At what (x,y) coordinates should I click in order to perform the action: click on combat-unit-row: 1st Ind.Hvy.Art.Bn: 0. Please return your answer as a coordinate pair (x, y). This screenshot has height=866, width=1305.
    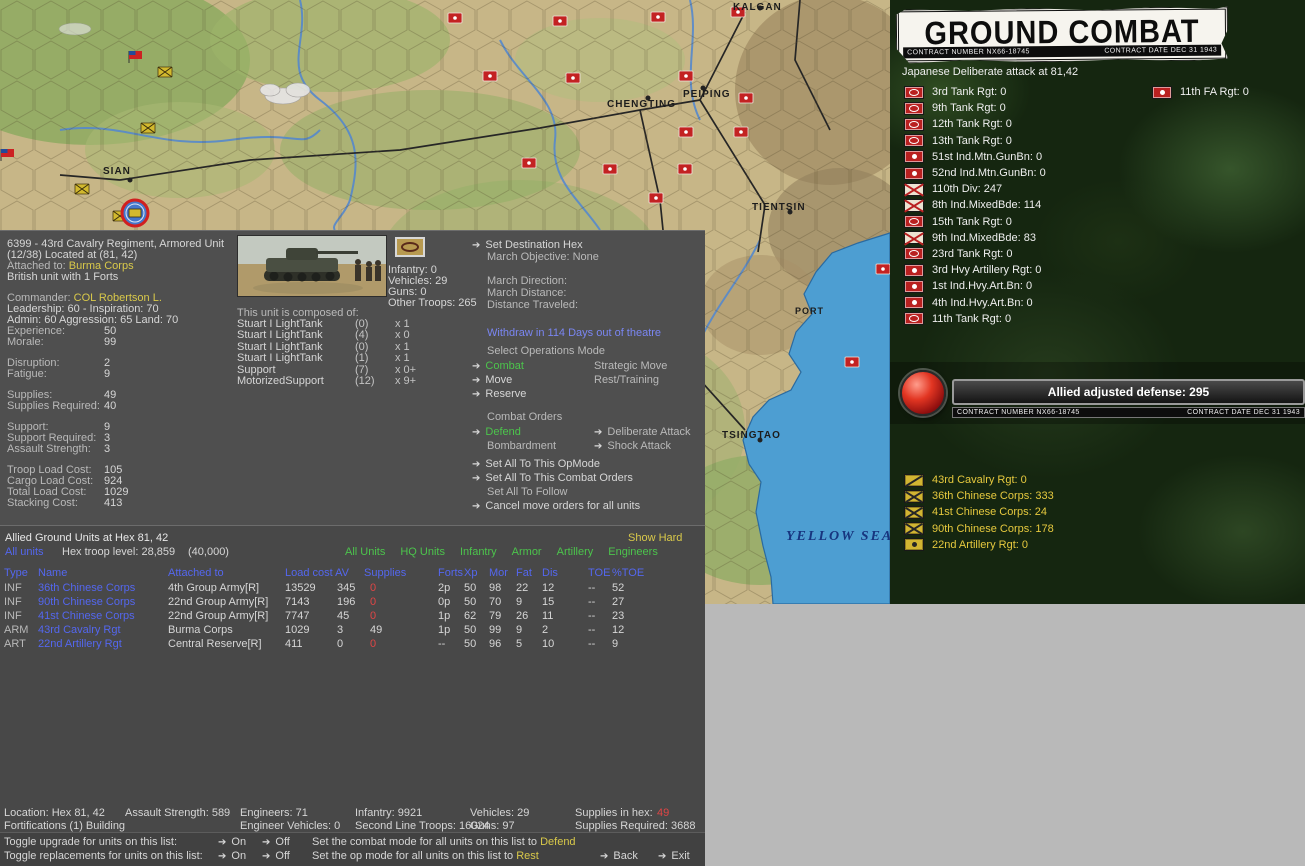
    Looking at the image, I should click on (975, 286).